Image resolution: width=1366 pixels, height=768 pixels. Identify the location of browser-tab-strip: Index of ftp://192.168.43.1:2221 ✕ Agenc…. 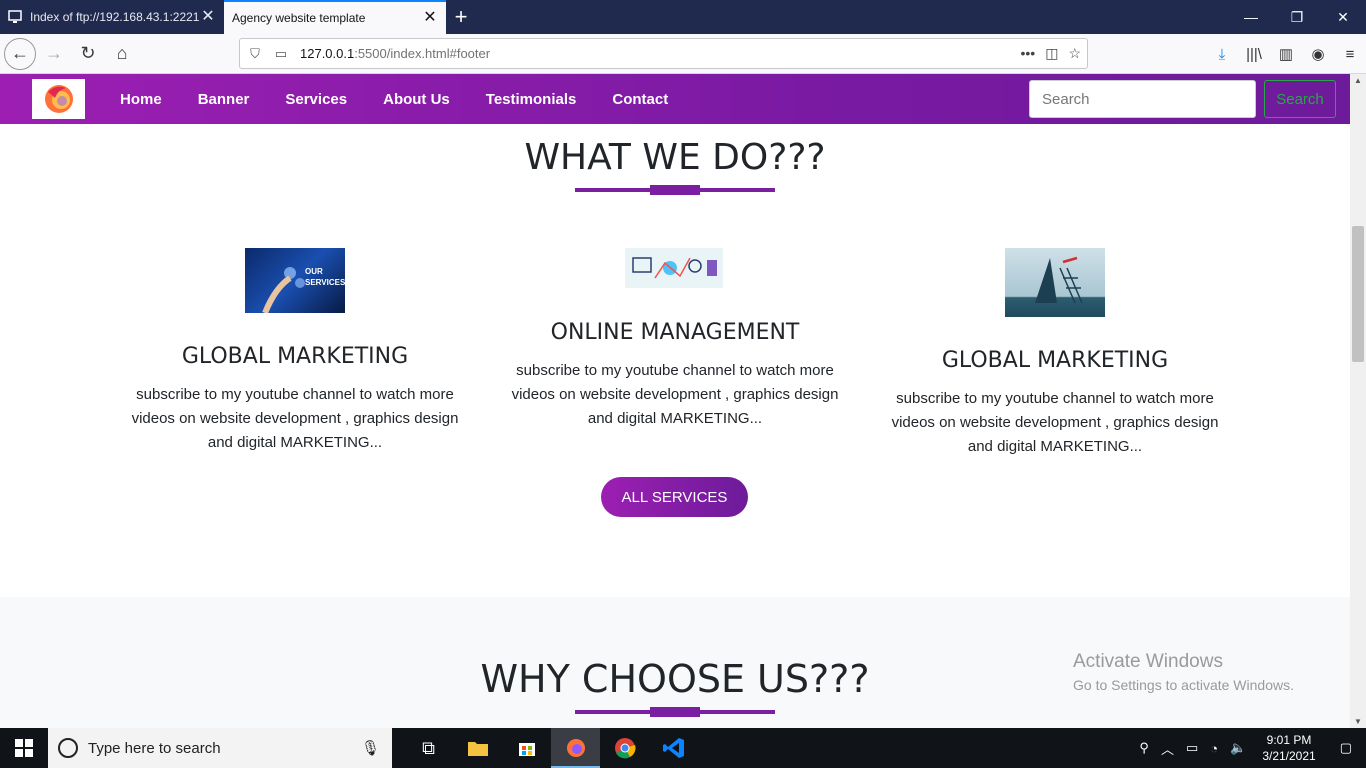
(683, 17).